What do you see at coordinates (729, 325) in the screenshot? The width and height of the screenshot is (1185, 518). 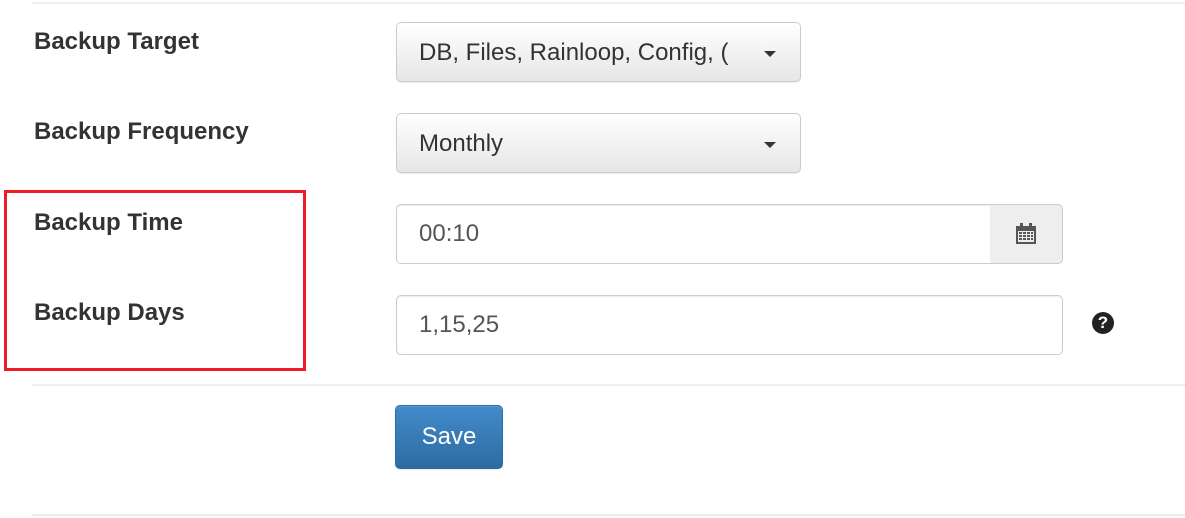 I see `backup-days-input` at bounding box center [729, 325].